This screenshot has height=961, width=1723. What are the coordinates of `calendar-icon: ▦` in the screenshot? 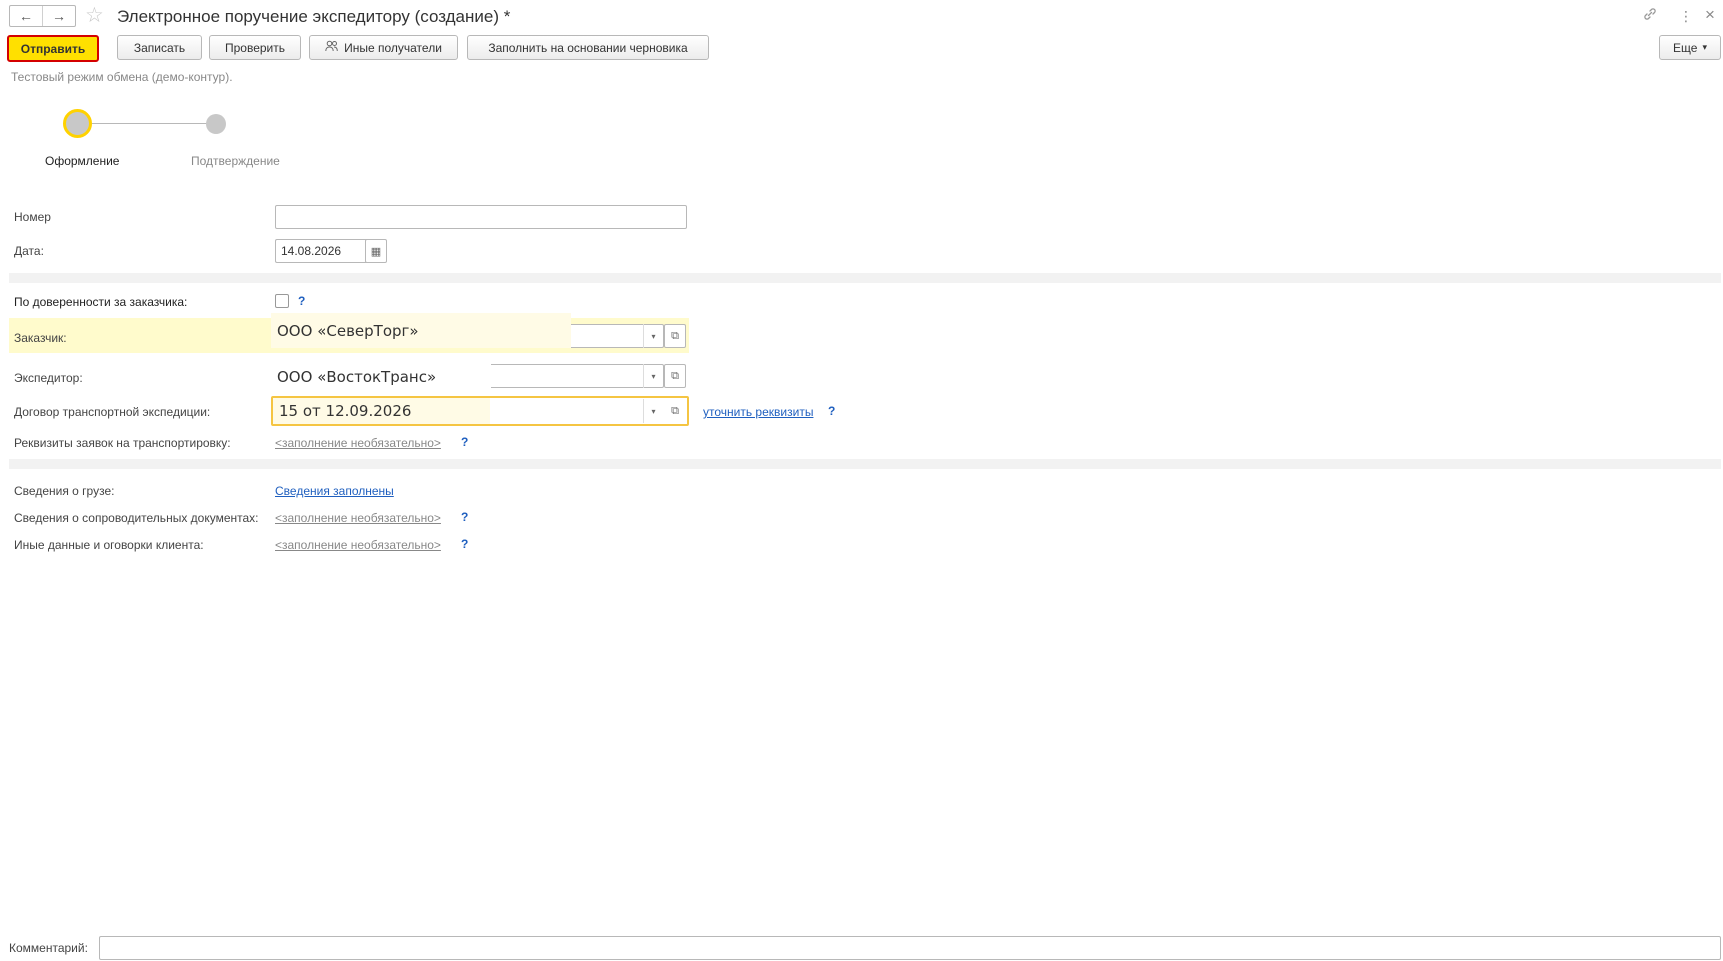 It's located at (376, 251).